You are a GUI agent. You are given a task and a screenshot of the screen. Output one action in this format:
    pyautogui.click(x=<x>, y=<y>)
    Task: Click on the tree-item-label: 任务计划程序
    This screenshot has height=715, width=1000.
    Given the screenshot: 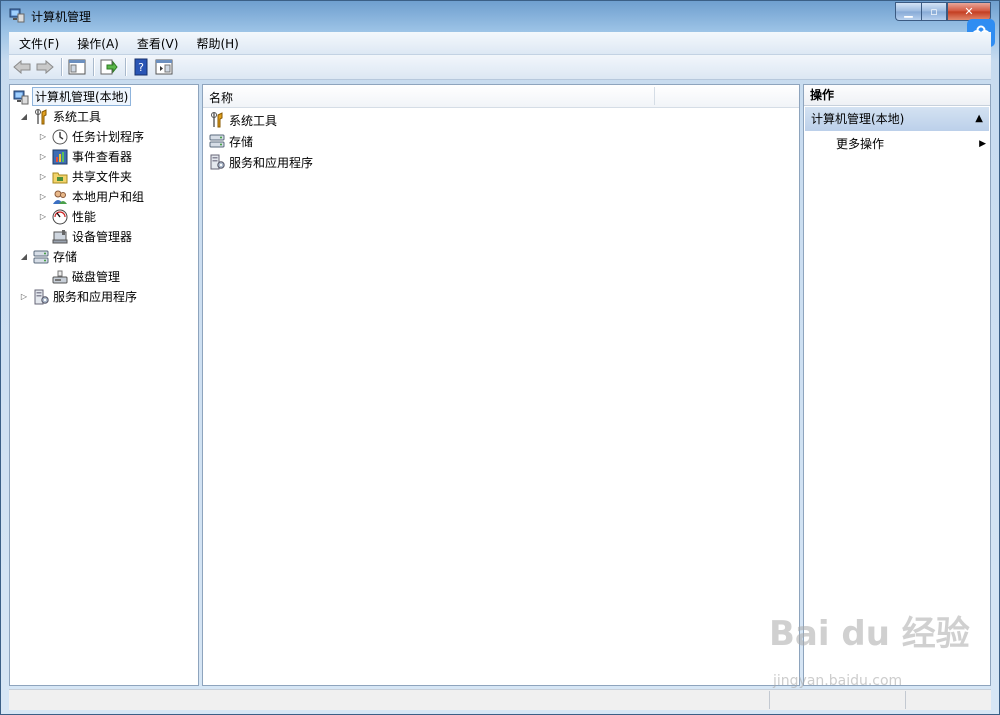 What is the action you would take?
    pyautogui.click(x=108, y=137)
    